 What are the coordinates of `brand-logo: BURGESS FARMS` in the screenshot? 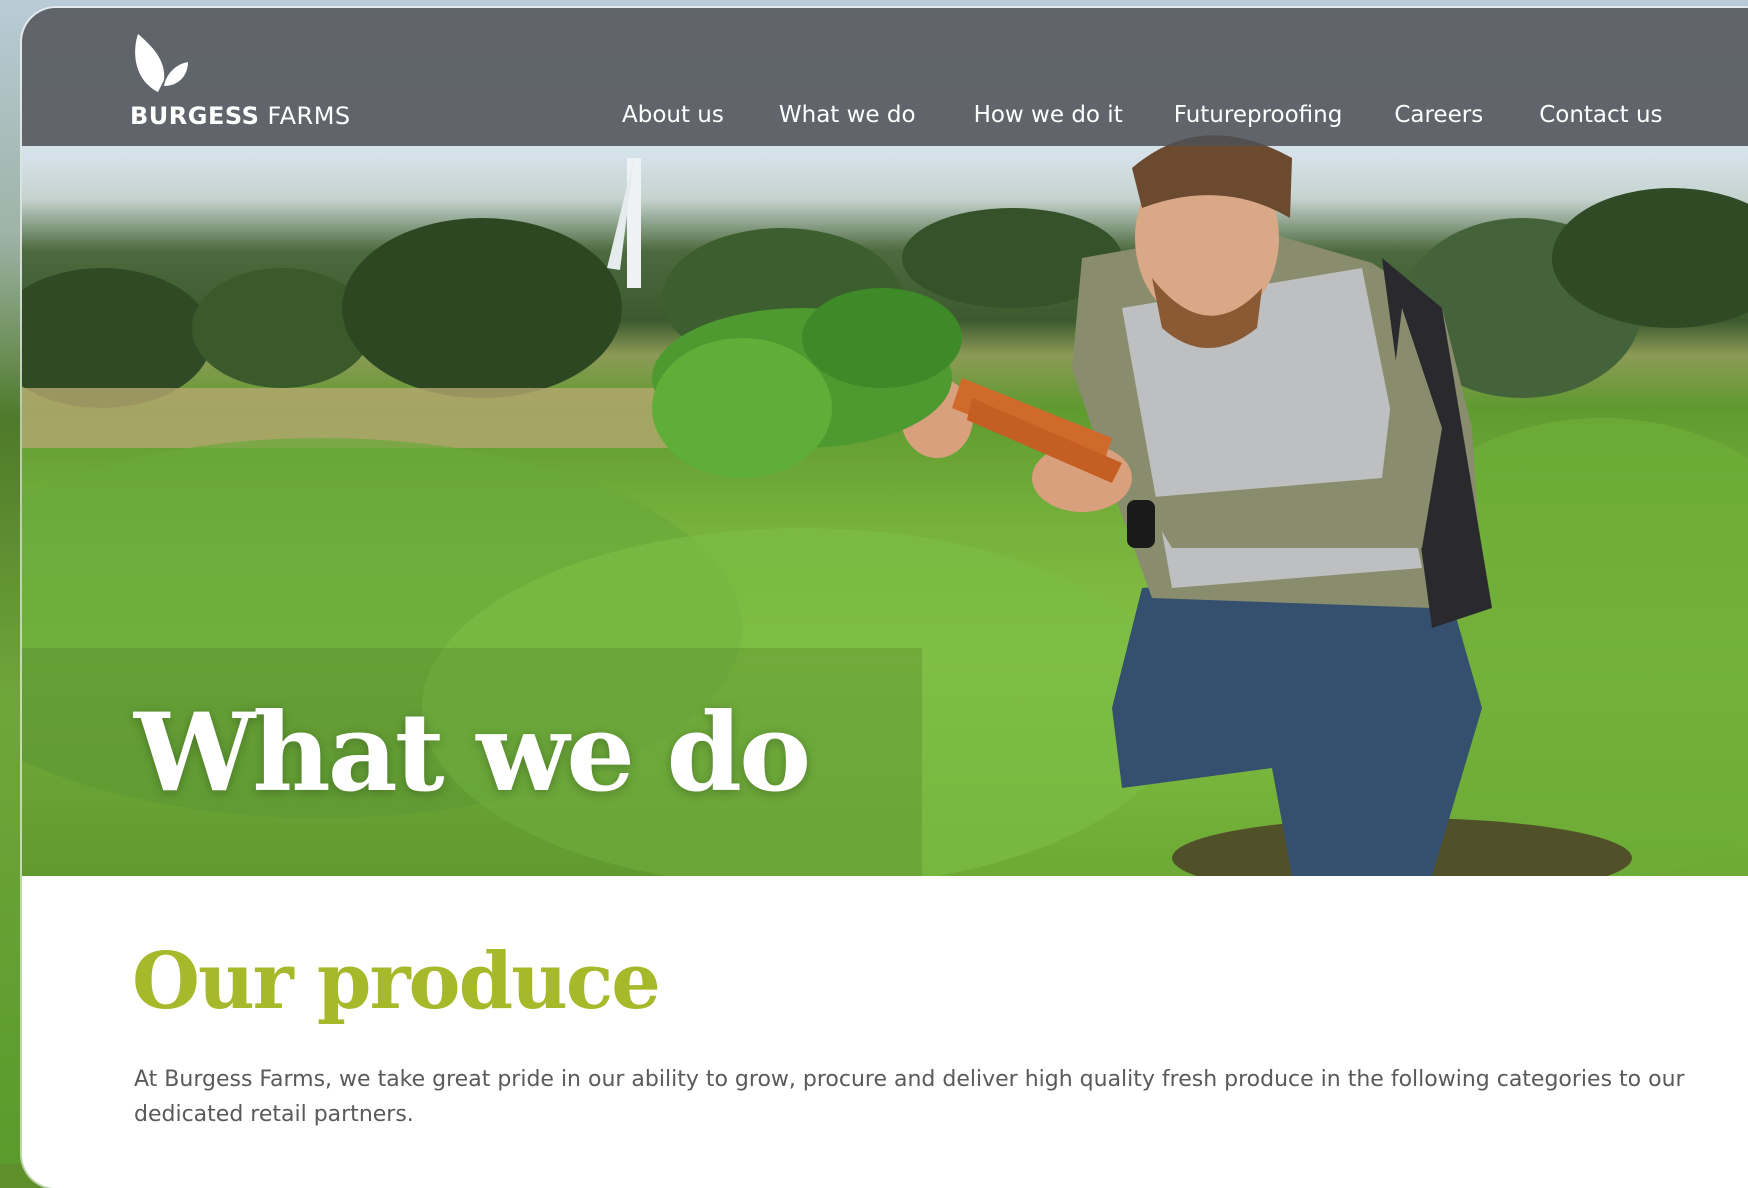 It's located at (240, 85).